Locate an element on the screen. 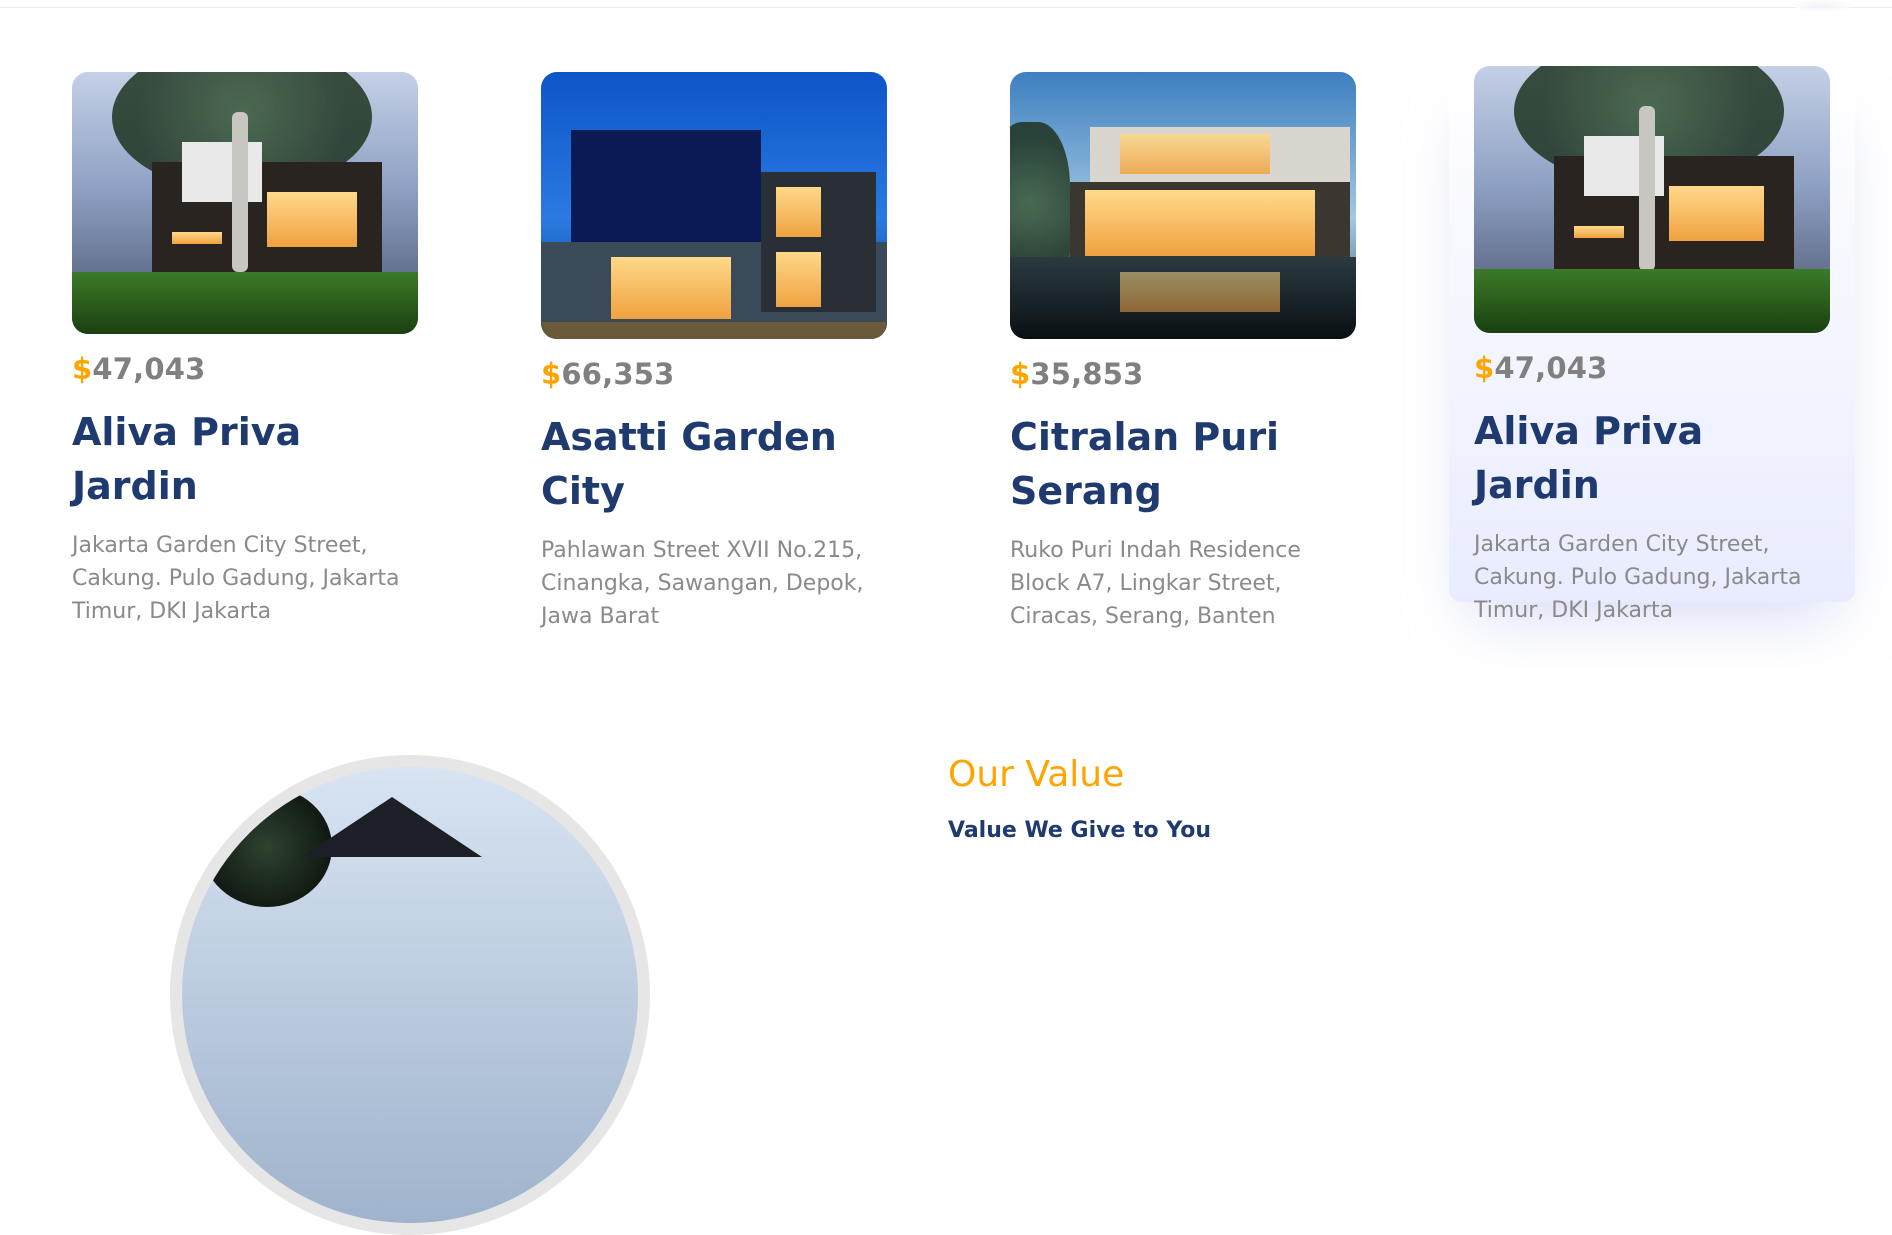 This screenshot has height=1235, width=1892. decorative-blob is located at coordinates (1822, 6).